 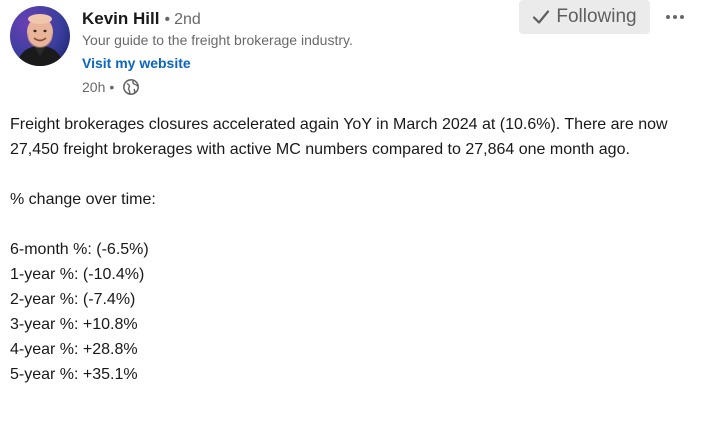 I want to click on stat-line-5-year: 5-year %: +35.1%, so click(x=74, y=374).